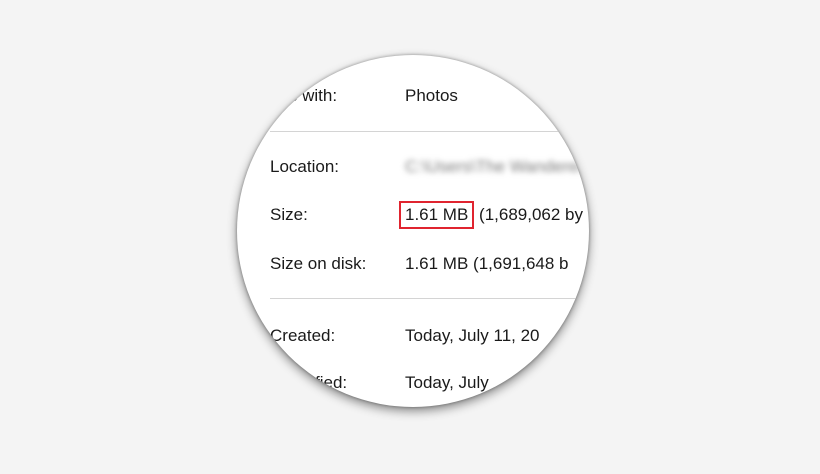 This screenshot has width=820, height=474. I want to click on opens-with-value: Photos, so click(431, 95).